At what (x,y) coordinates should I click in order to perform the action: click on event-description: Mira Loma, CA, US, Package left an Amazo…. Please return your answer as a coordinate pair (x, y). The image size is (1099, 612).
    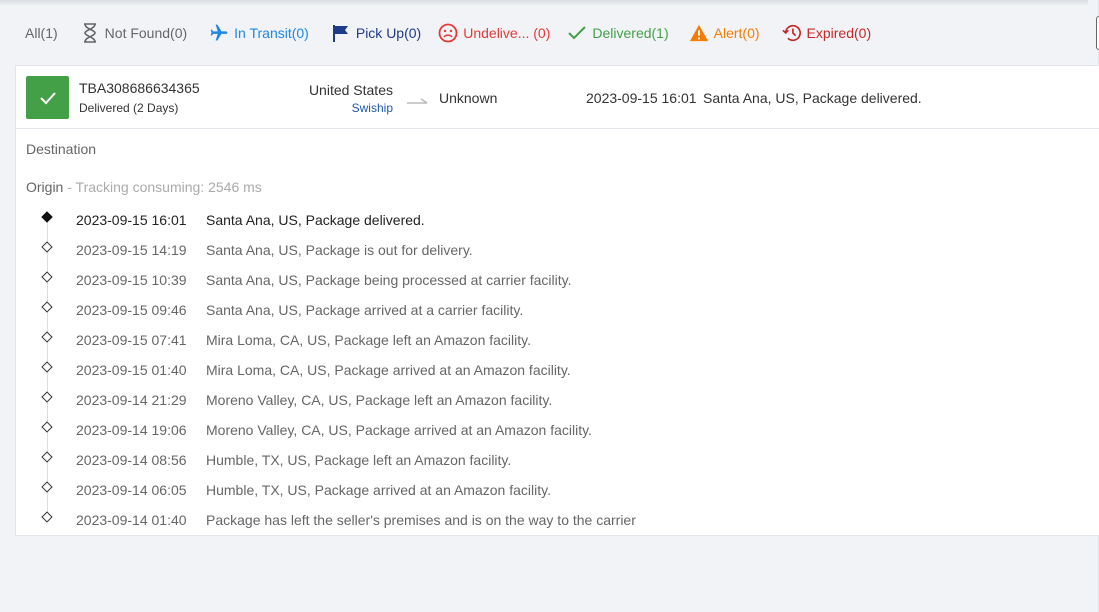
    Looking at the image, I should click on (368, 340).